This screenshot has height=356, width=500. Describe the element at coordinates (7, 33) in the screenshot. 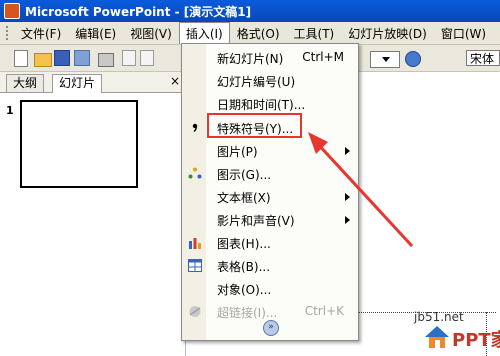

I see `menubar-grip` at that location.